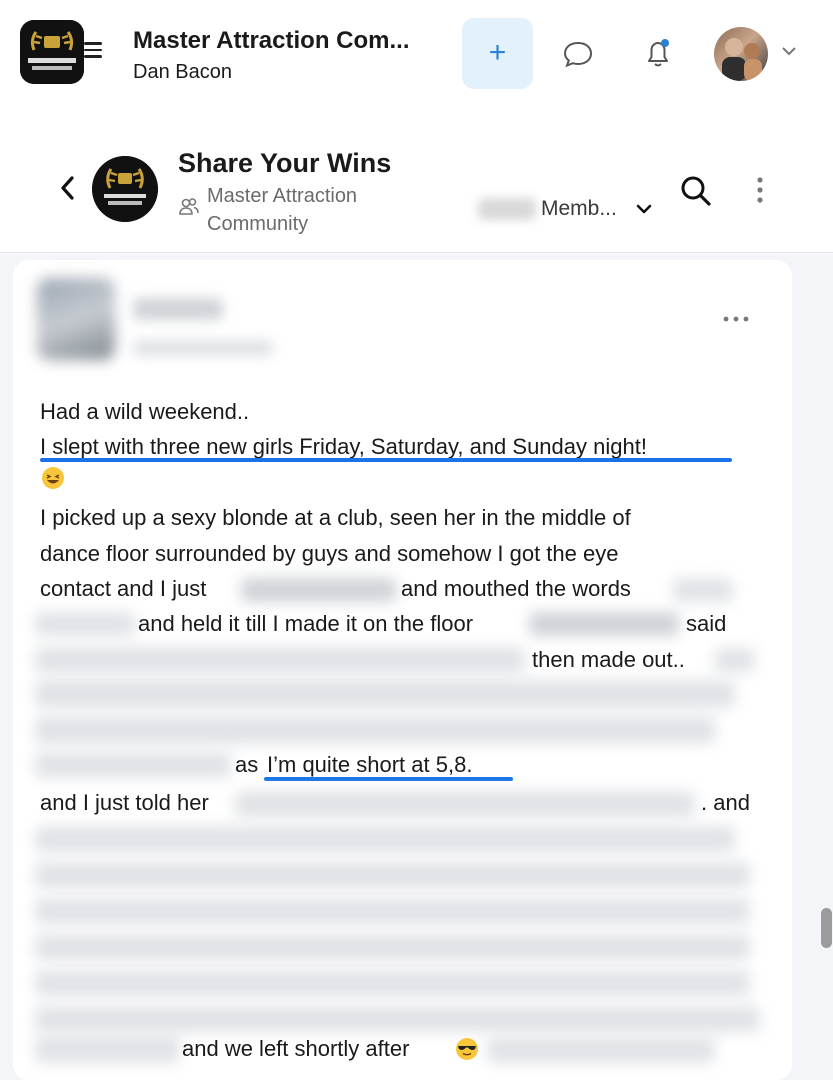 The height and width of the screenshot is (1080, 833). What do you see at coordinates (53, 478) in the screenshot?
I see `laughing-face-emoji` at bounding box center [53, 478].